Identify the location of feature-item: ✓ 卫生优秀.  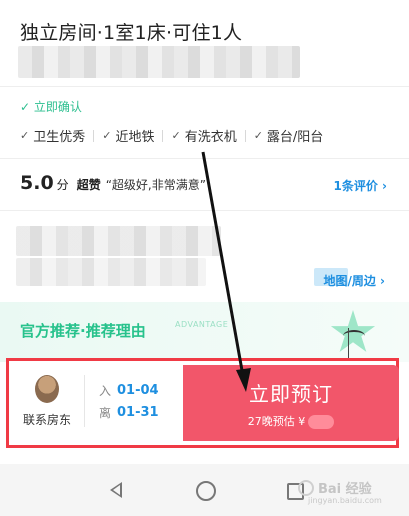
(57, 135).